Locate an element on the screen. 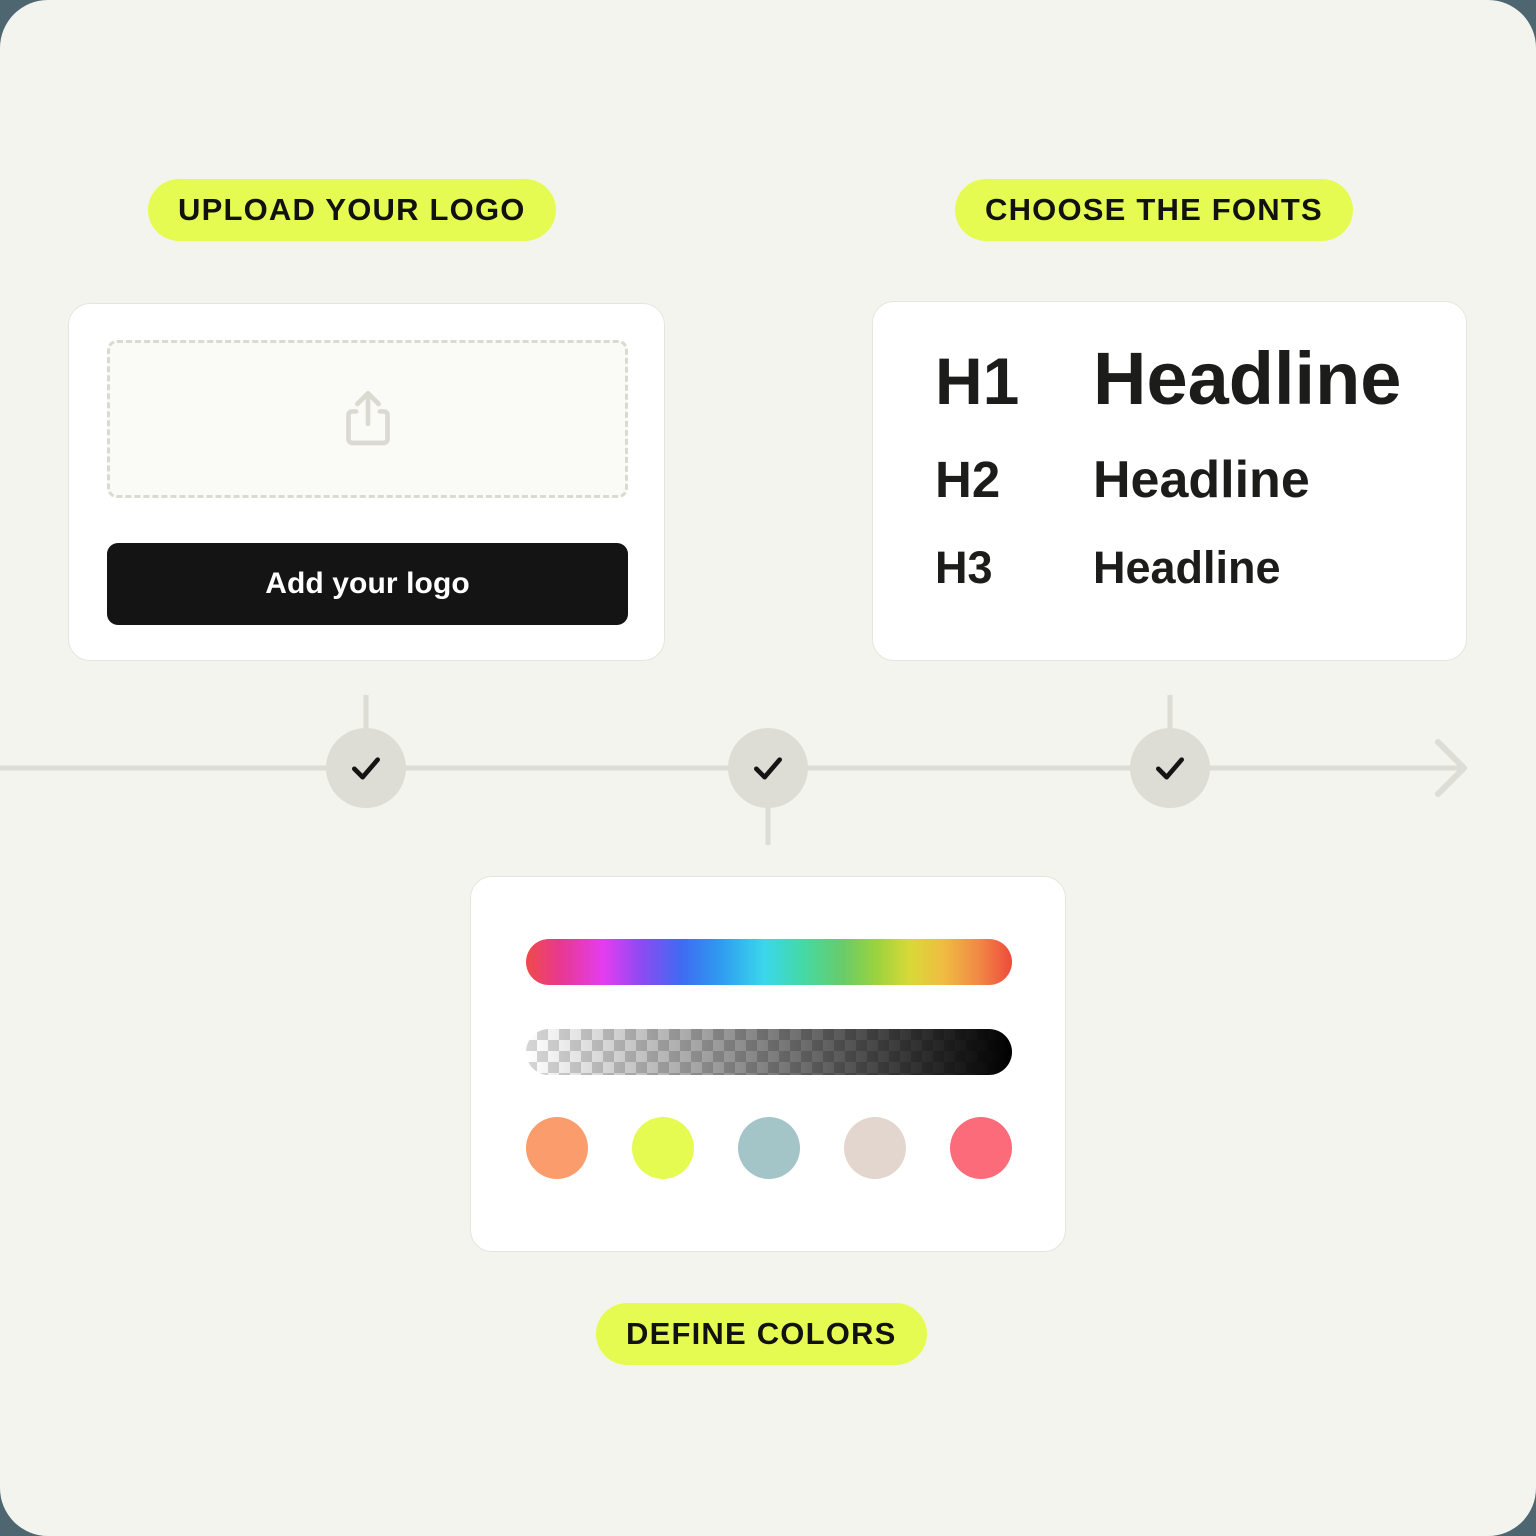 Image resolution: width=1536 pixels, height=1536 pixels. swatch-orange is located at coordinates (557, 1148).